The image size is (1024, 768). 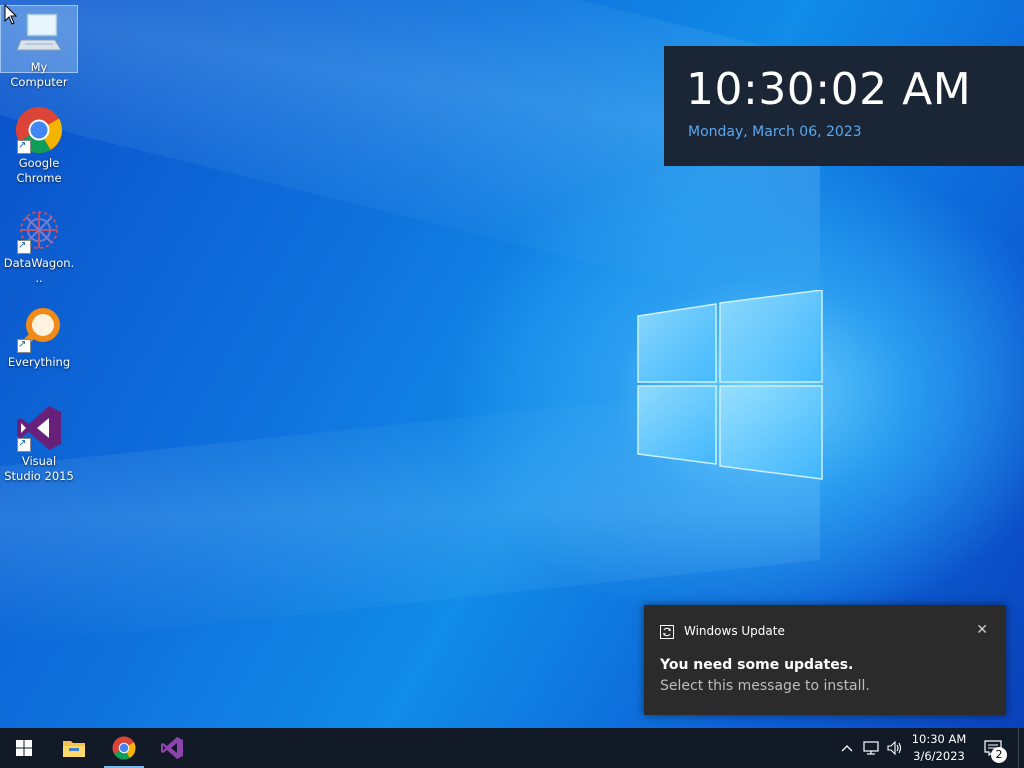 I want to click on notification-count-badge: 2, so click(x=999, y=755).